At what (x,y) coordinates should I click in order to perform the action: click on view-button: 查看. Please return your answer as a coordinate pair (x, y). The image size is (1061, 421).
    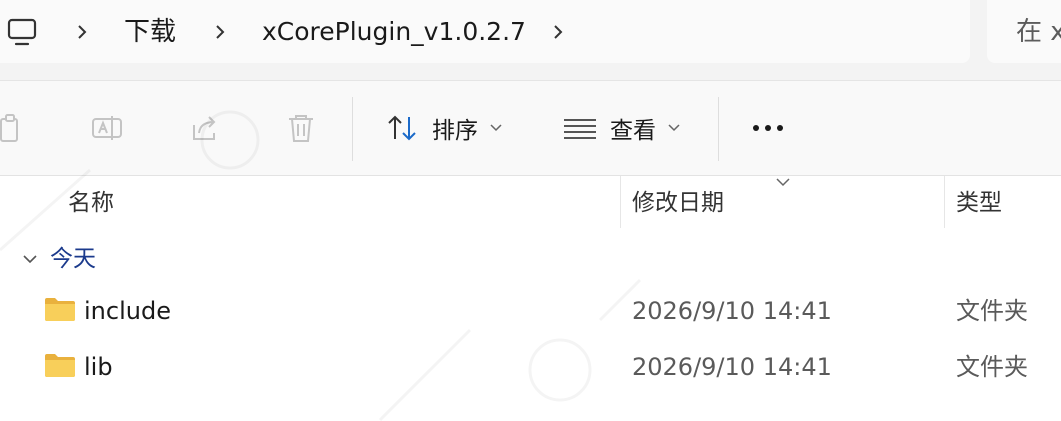
    Looking at the image, I should click on (621, 128).